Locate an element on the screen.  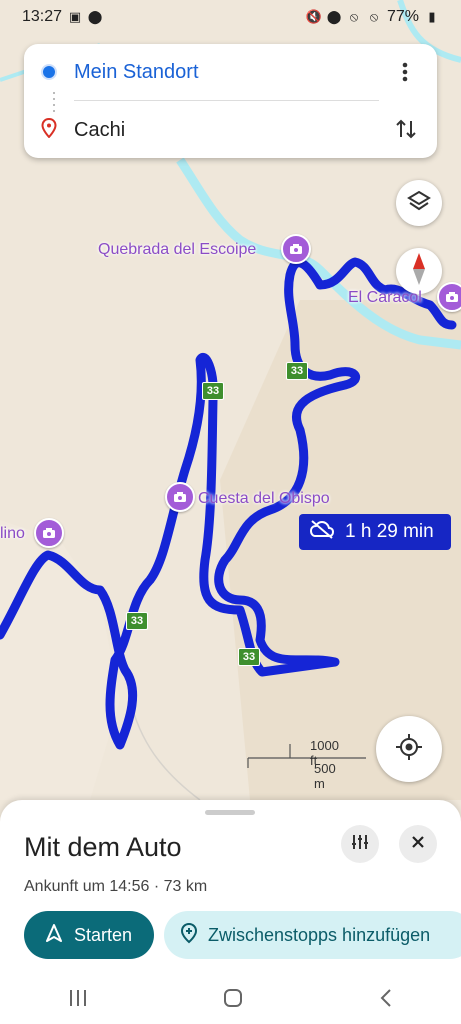
more-vert-icon is located at coordinates (405, 72).